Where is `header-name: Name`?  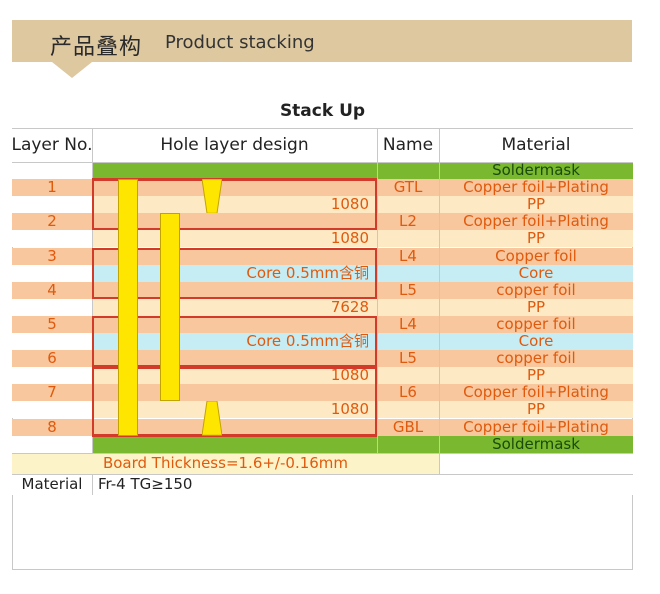
header-name: Name is located at coordinates (408, 145).